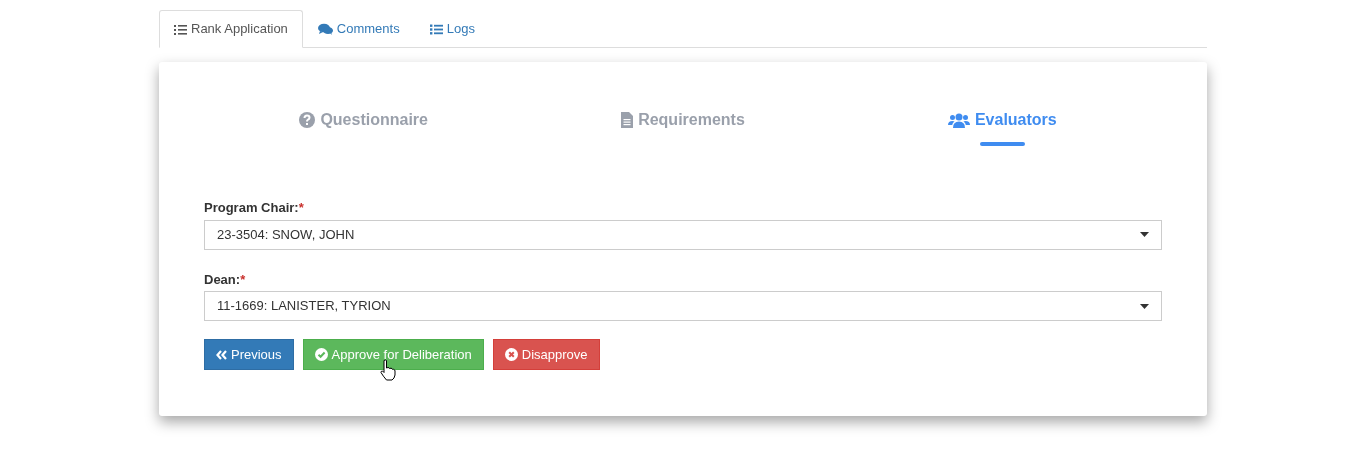  What do you see at coordinates (546, 354) in the screenshot?
I see `disapprove-button: Disapprove` at bounding box center [546, 354].